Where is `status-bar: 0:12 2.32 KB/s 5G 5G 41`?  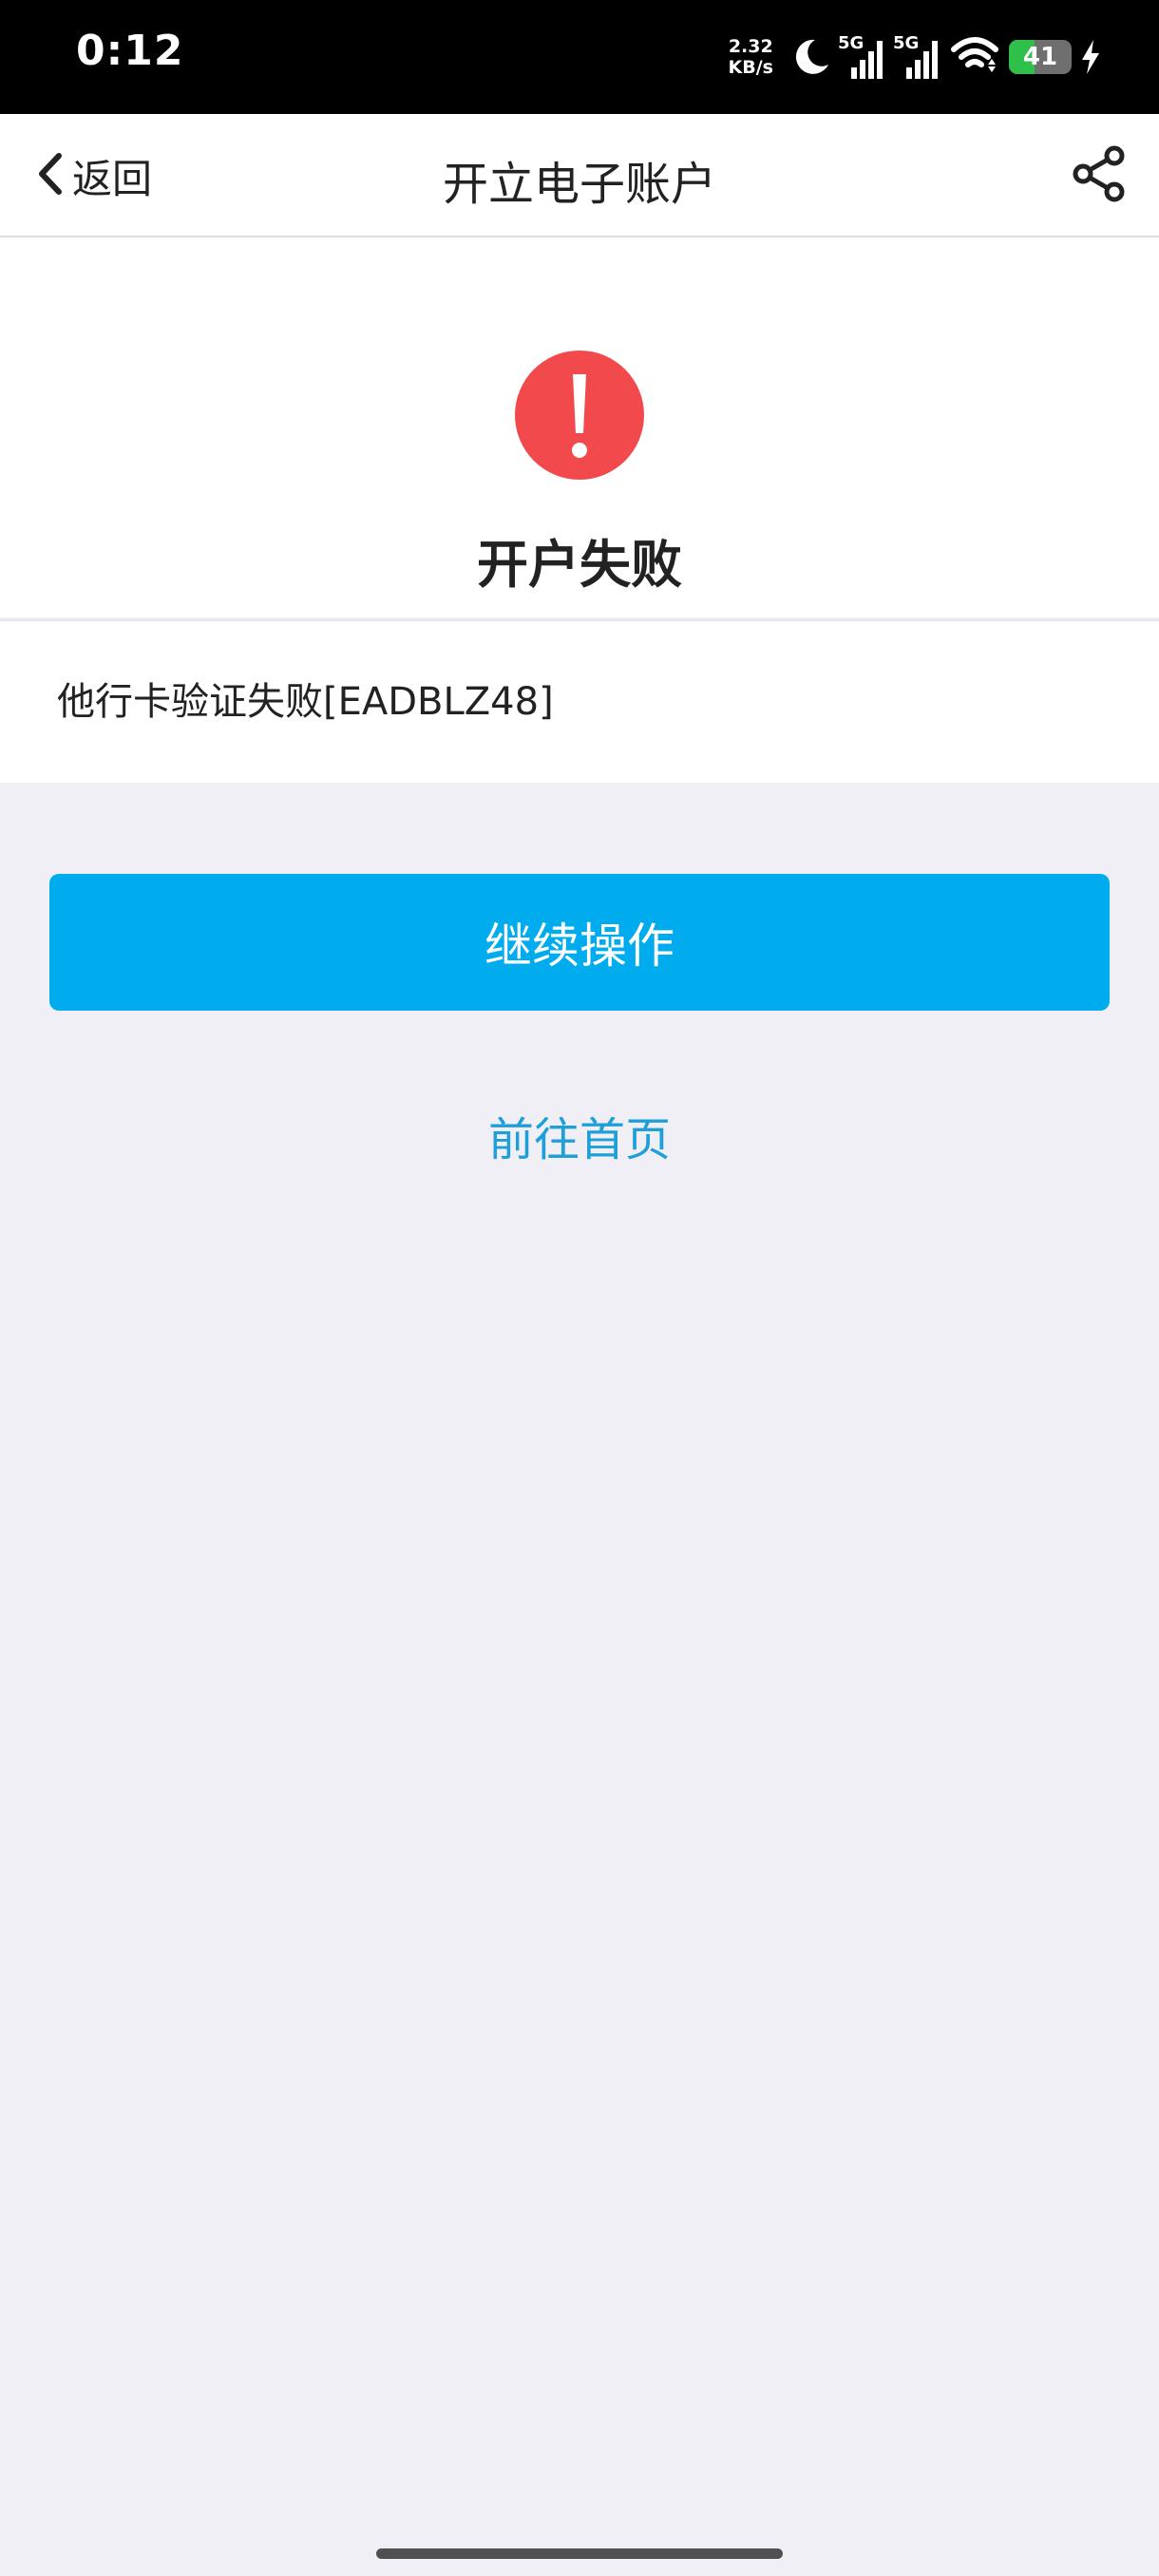
status-bar: 0:12 2.32 KB/s 5G 5G 41 is located at coordinates (579, 57).